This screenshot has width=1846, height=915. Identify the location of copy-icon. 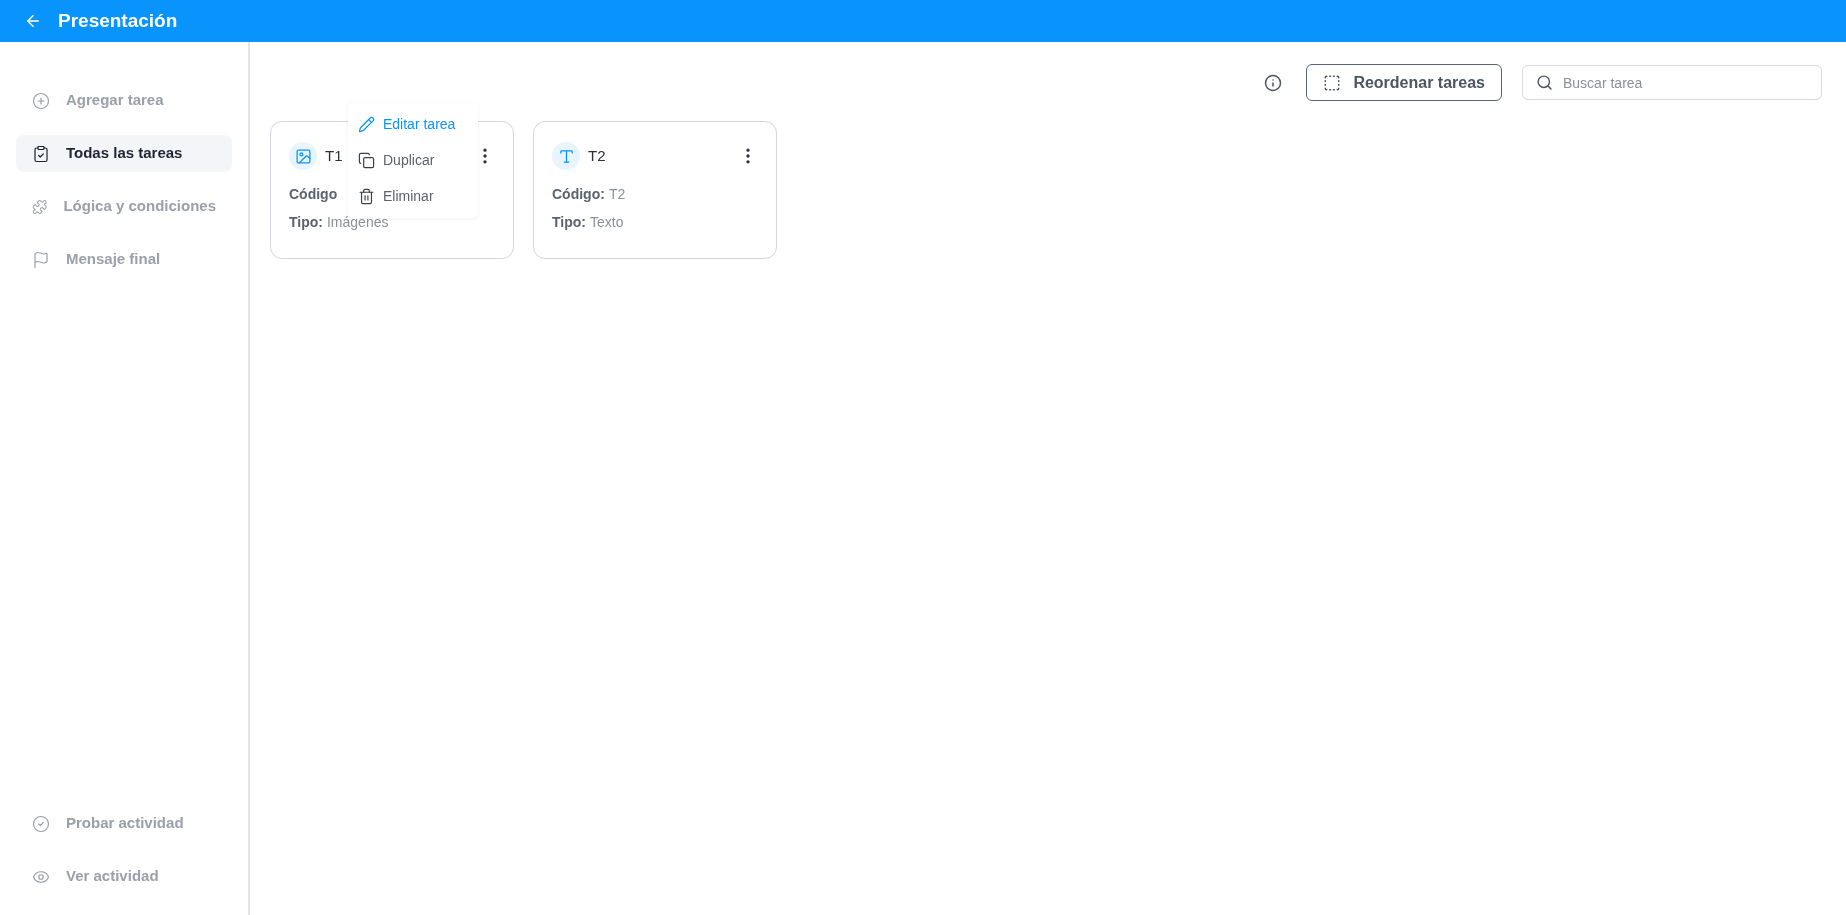
(366, 160).